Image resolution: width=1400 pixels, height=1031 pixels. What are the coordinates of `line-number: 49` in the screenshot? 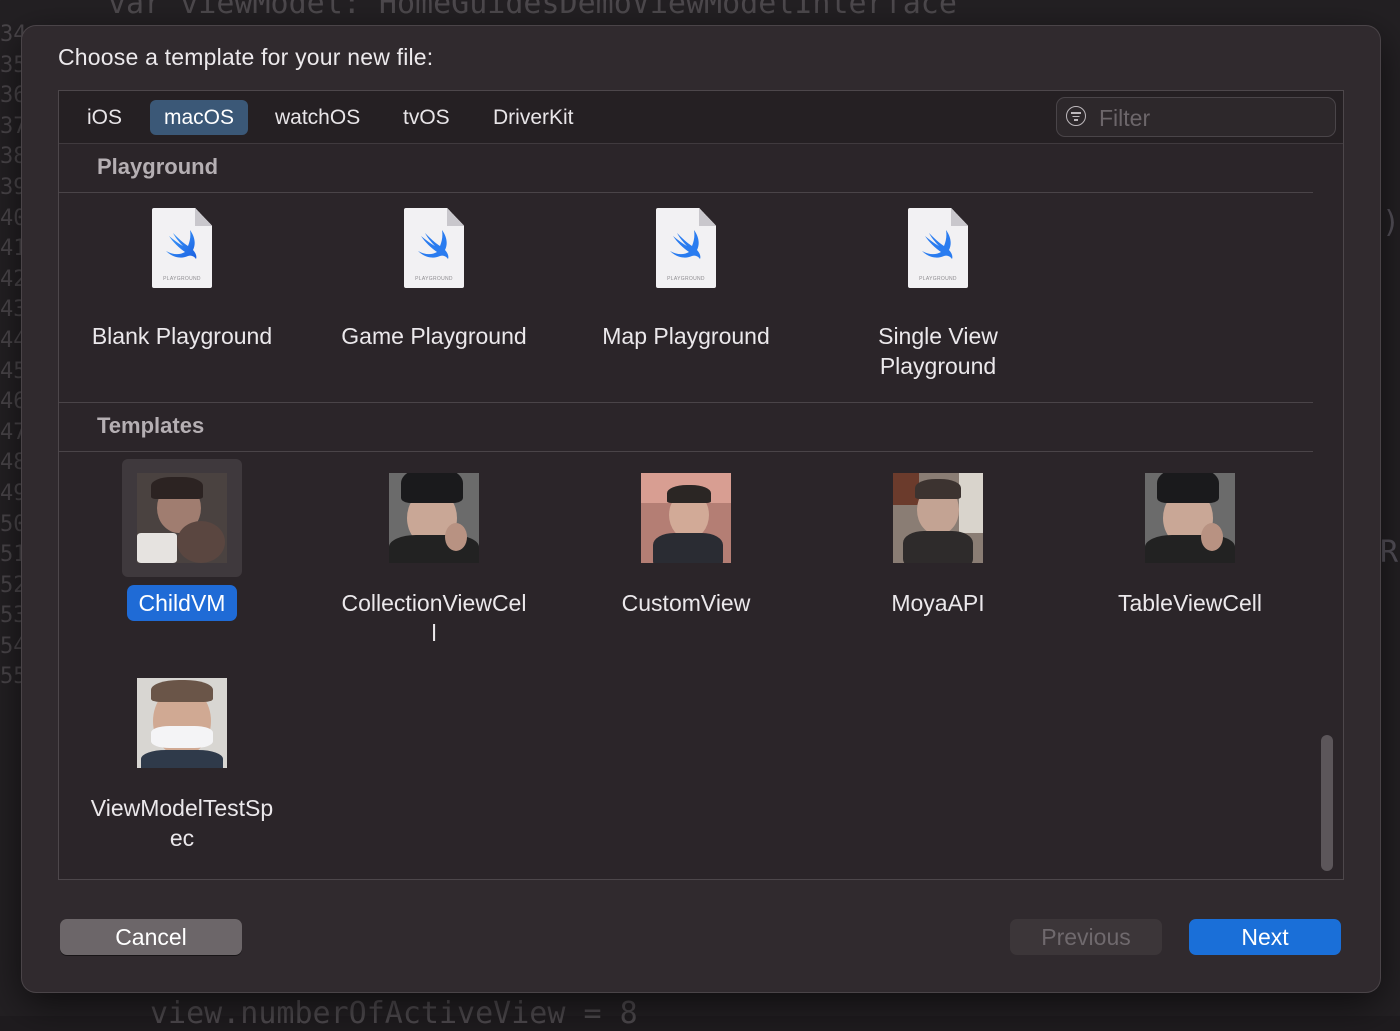 It's located at (13, 493).